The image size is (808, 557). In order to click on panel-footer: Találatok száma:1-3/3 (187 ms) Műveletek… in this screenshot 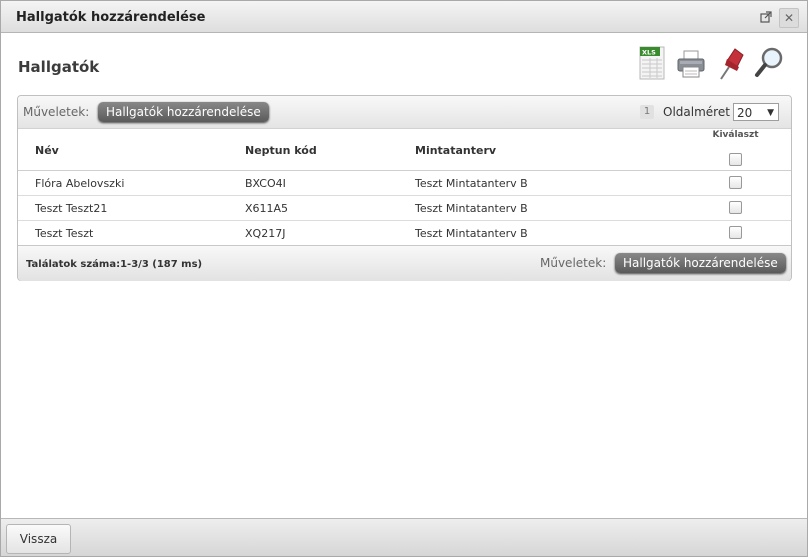, I will do `click(404, 263)`.